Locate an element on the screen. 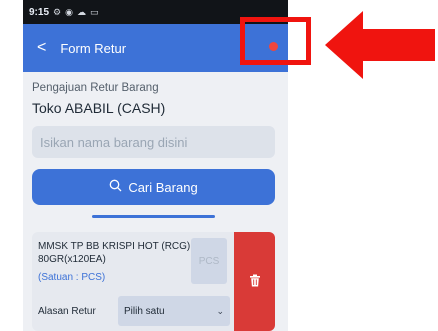 This screenshot has height=331, width=438. page-title: Form Retur is located at coordinates (93, 48).